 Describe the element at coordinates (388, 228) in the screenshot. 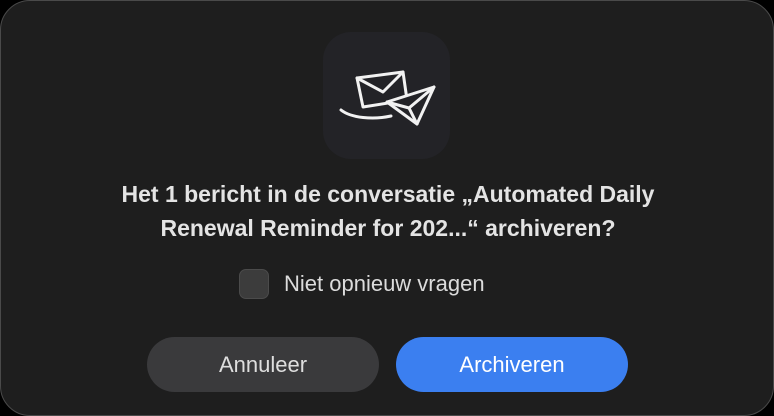

I see `dialog-message-line-2: Renewal Reminder for 202...“ archiveren?` at that location.